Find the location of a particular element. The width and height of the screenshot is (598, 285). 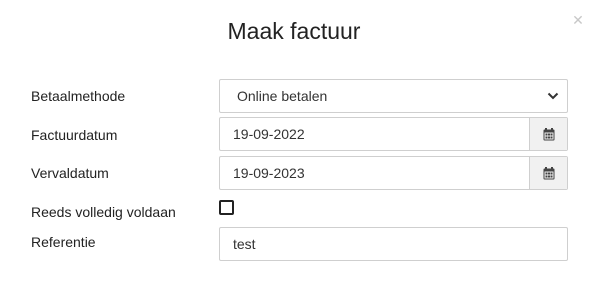

due-date-field: 19-09-2023 is located at coordinates (393, 173).